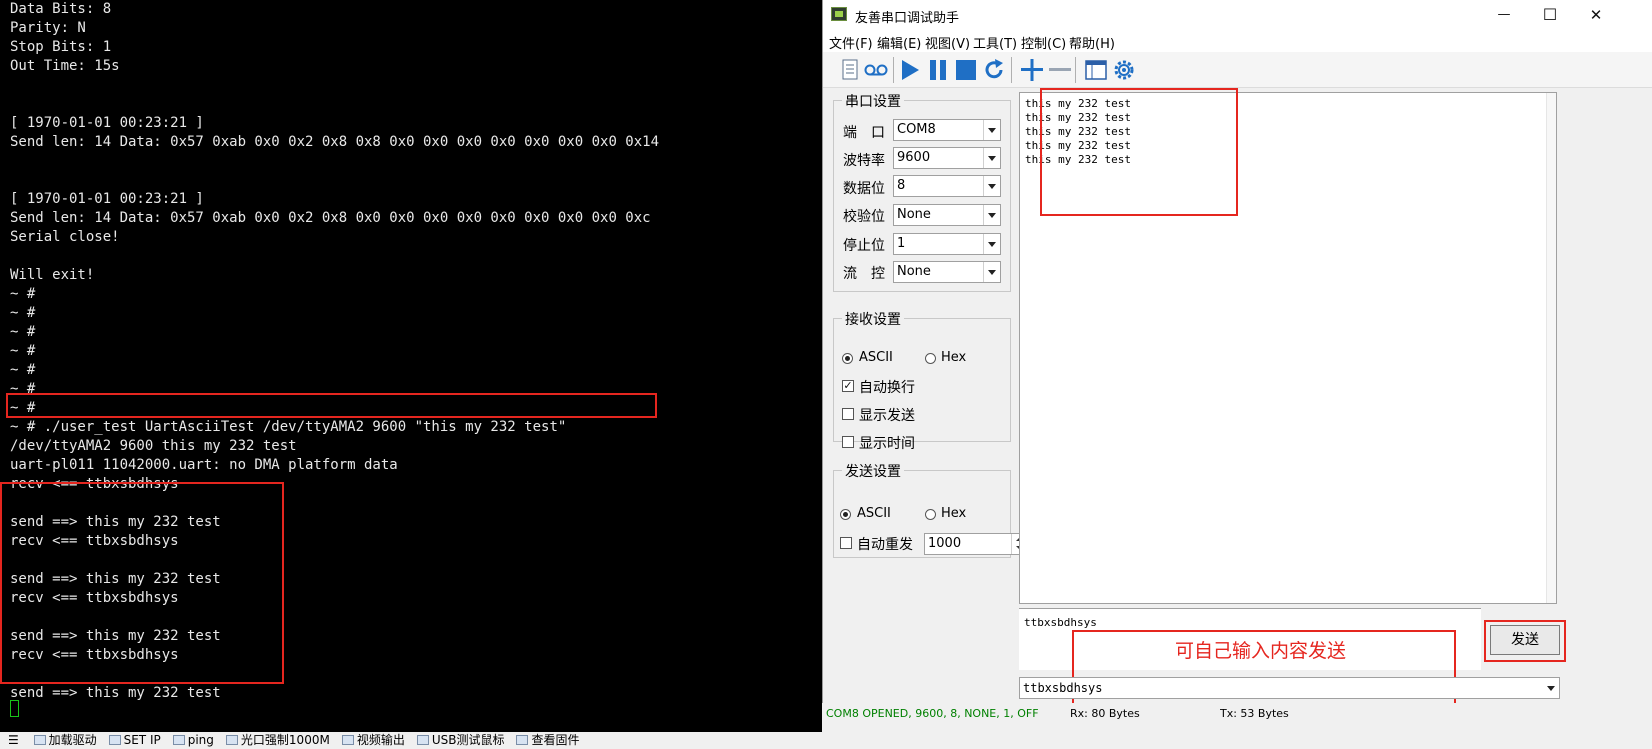  Describe the element at coordinates (966, 70) in the screenshot. I see `stop-icon` at that location.